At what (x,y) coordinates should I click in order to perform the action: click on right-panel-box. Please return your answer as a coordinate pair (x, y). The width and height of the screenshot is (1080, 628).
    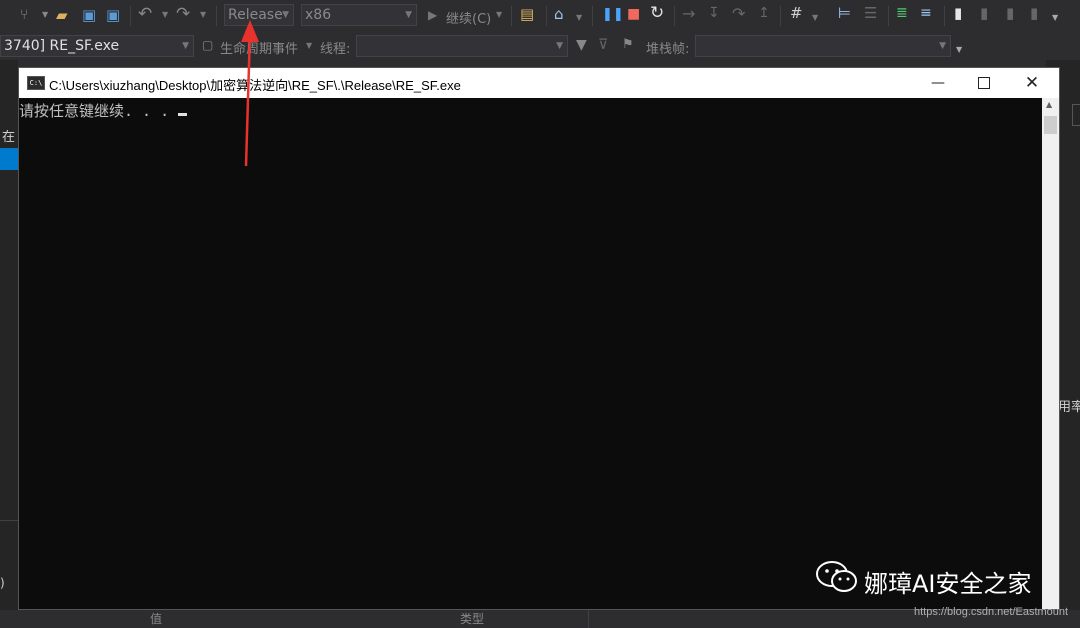
    Looking at the image, I should click on (1076, 115).